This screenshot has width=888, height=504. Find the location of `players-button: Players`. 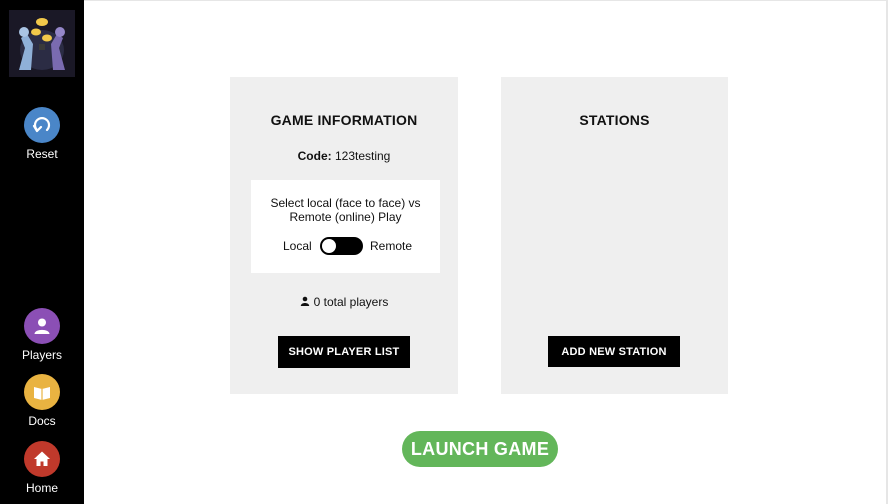

players-button: Players is located at coordinates (42, 335).